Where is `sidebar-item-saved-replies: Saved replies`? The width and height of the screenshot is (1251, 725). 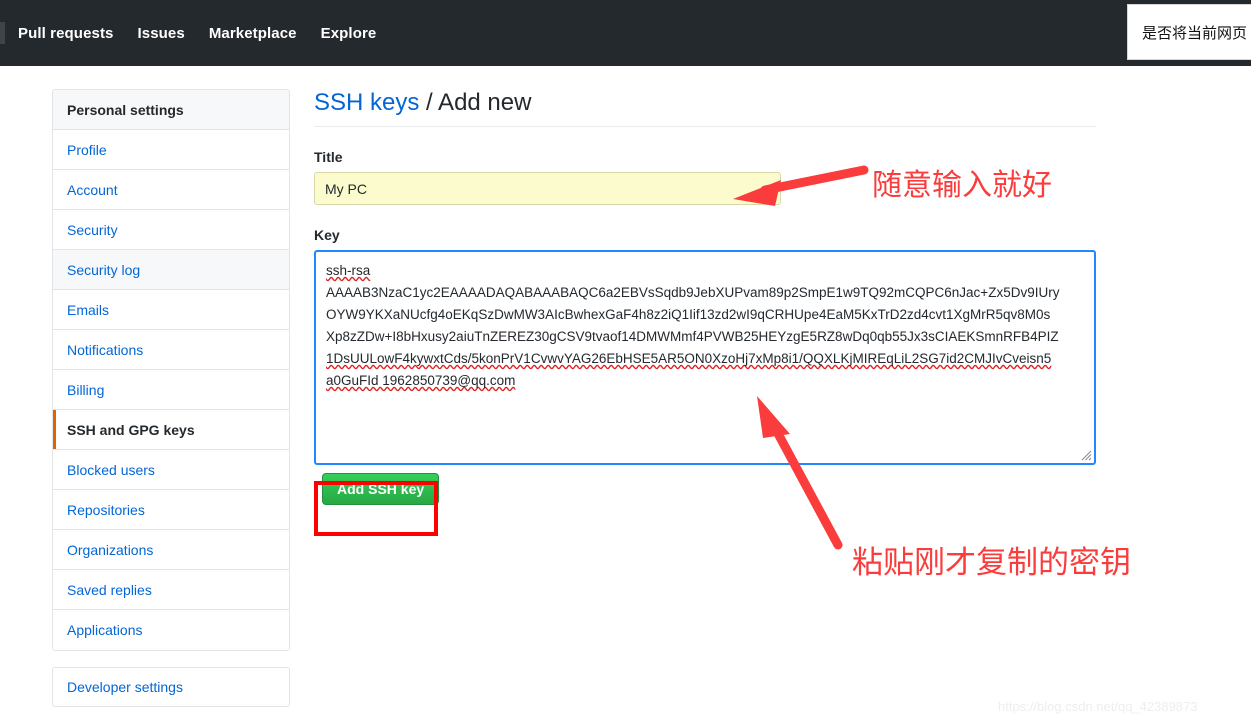 sidebar-item-saved-replies: Saved replies is located at coordinates (171, 590).